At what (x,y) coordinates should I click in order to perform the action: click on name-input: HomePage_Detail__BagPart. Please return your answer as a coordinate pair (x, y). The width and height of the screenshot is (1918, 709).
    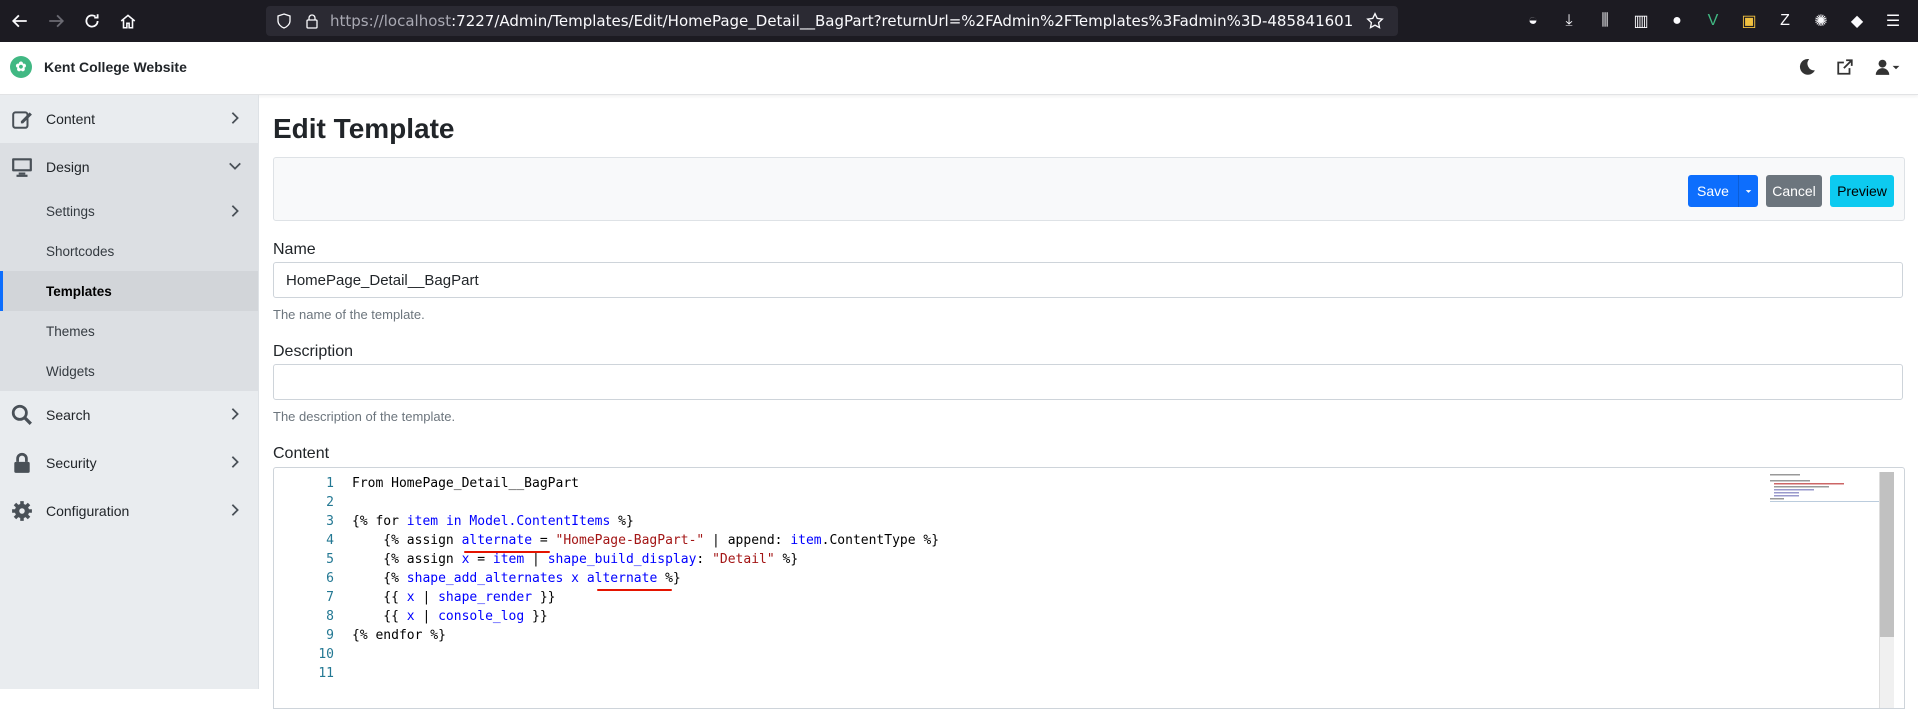
    Looking at the image, I should click on (1088, 280).